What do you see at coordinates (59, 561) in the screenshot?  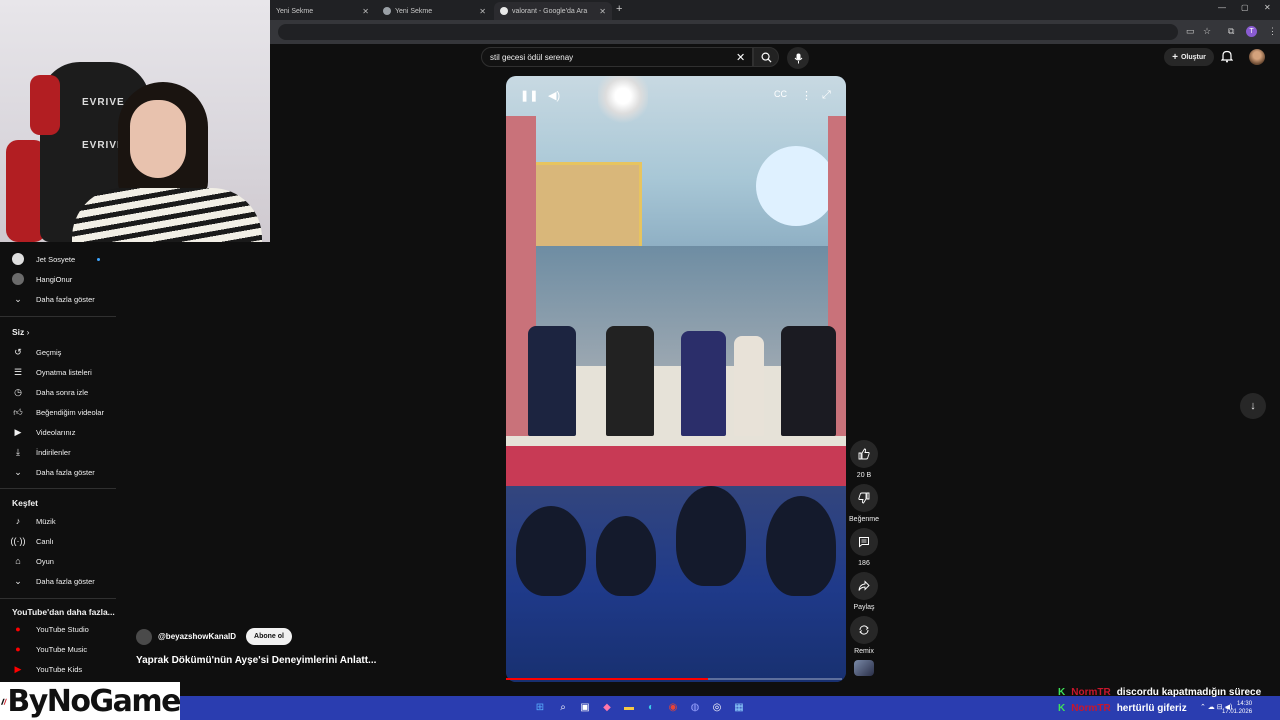 I see `sidebar-item-gaming: ⌂ Oyun` at bounding box center [59, 561].